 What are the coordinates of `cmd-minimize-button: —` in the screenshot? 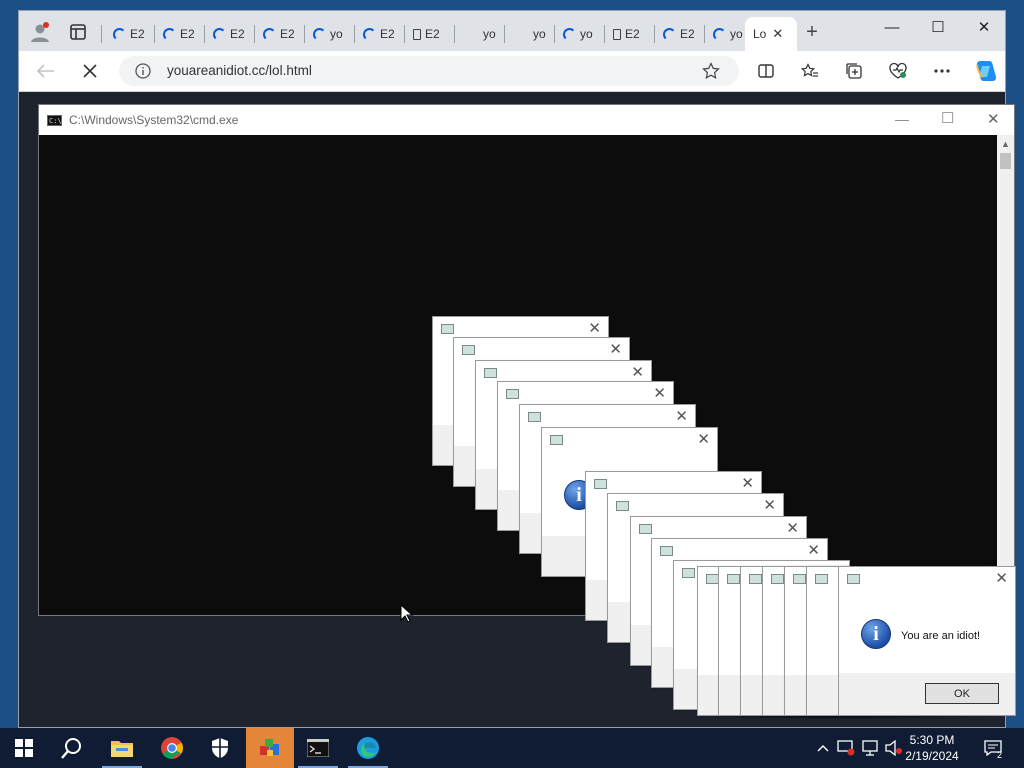 It's located at (902, 119).